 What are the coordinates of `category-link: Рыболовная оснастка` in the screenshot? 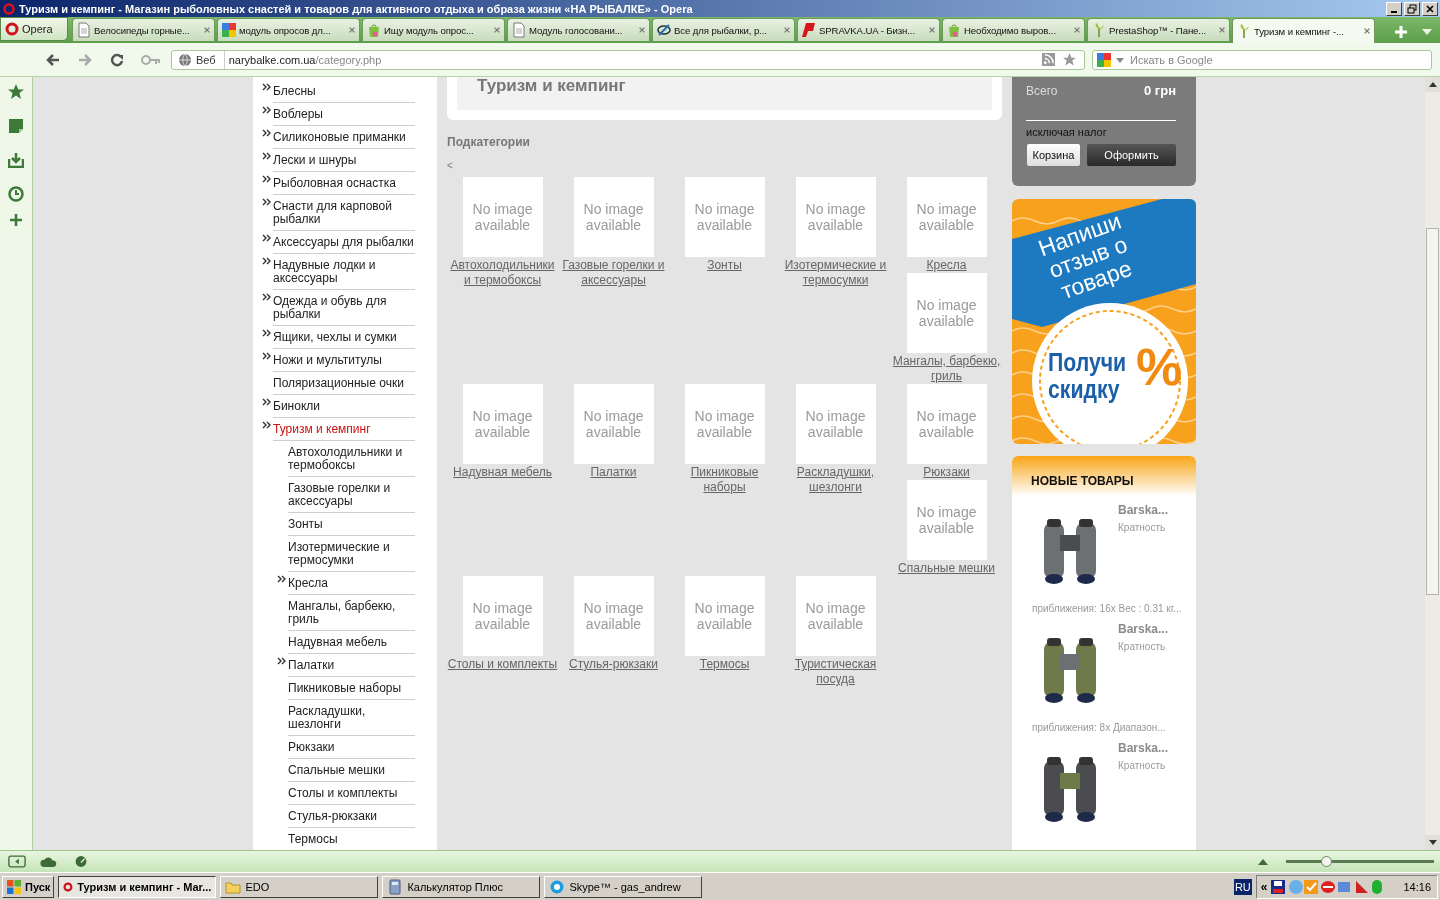 It's located at (344, 183).